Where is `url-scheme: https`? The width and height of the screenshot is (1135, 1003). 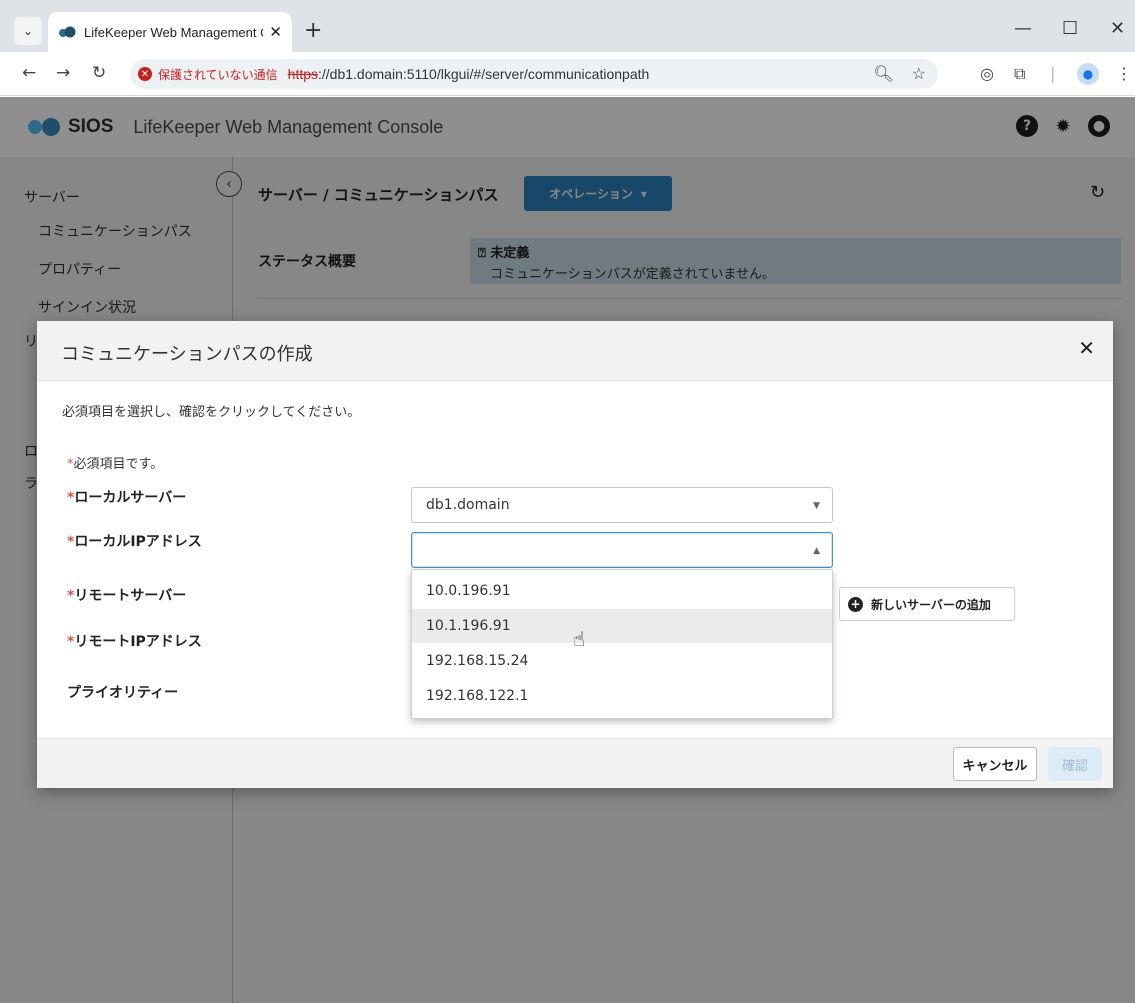
url-scheme: https is located at coordinates (303, 74).